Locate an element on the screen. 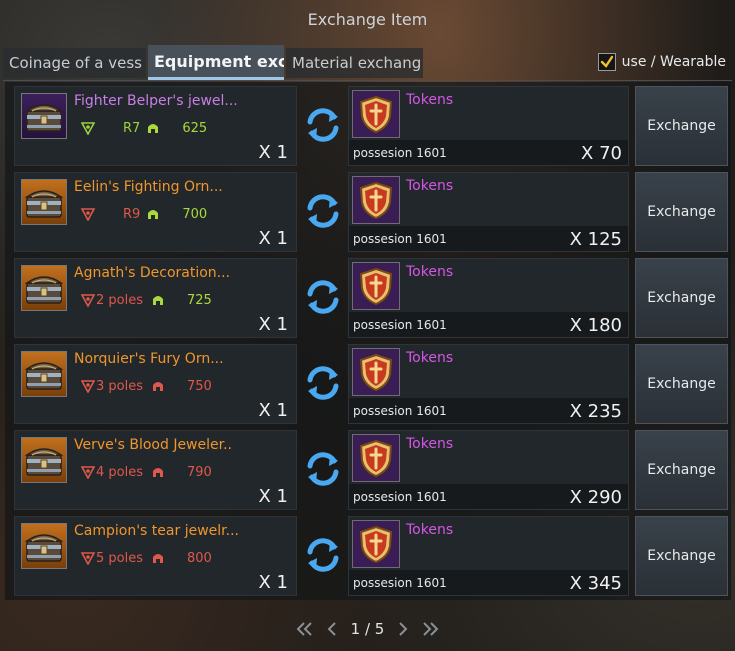 Image resolution: width=735 pixels, height=651 pixels. next-page-button is located at coordinates (403, 629).